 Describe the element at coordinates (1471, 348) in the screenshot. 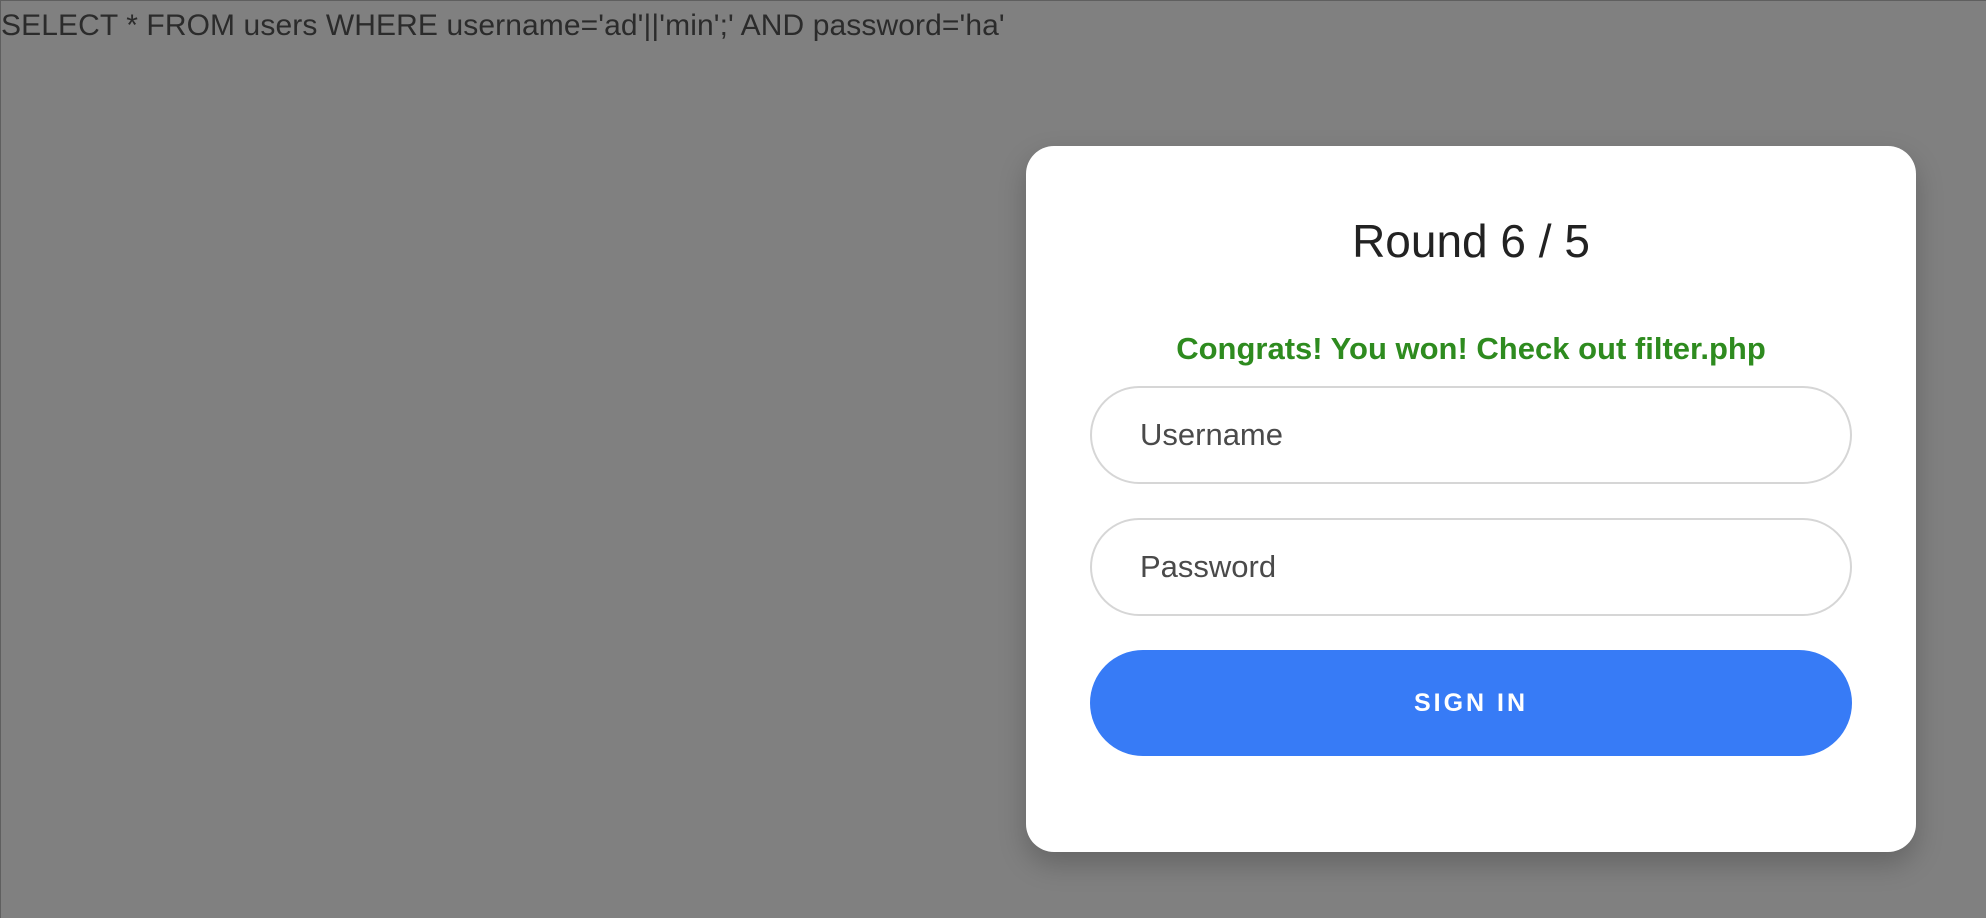

I see `success-message: Congrats! You won! Check out filter.php` at that location.